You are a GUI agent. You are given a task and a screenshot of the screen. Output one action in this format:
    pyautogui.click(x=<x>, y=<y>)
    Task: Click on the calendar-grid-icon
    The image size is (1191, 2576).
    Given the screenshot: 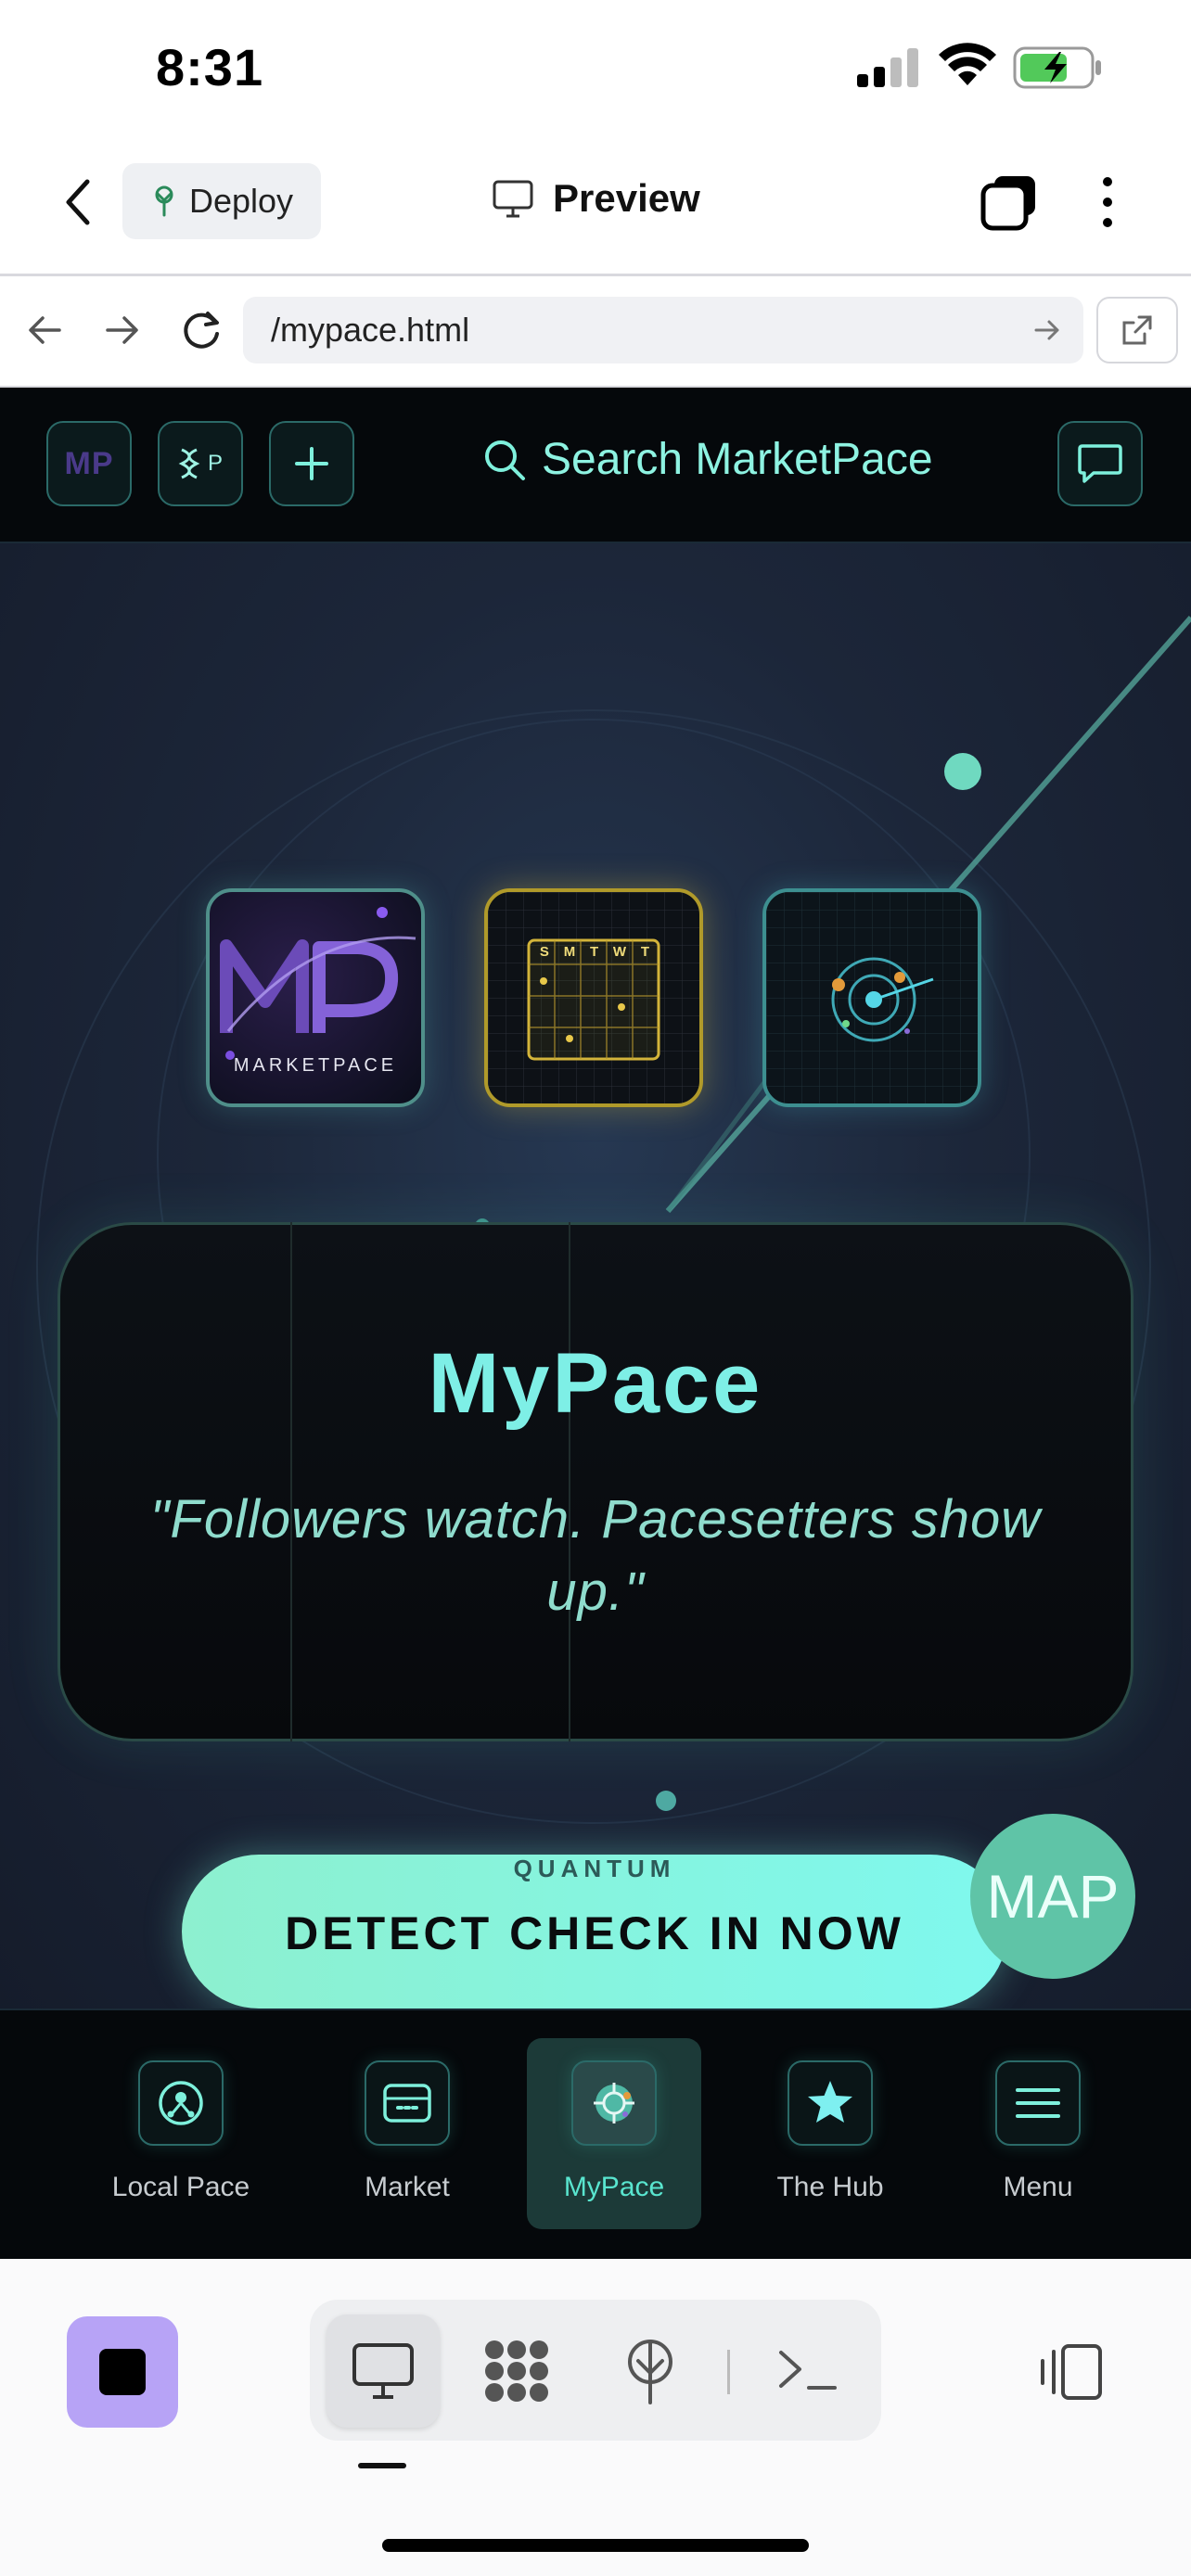 What is the action you would take?
    pyautogui.click(x=593, y=997)
    